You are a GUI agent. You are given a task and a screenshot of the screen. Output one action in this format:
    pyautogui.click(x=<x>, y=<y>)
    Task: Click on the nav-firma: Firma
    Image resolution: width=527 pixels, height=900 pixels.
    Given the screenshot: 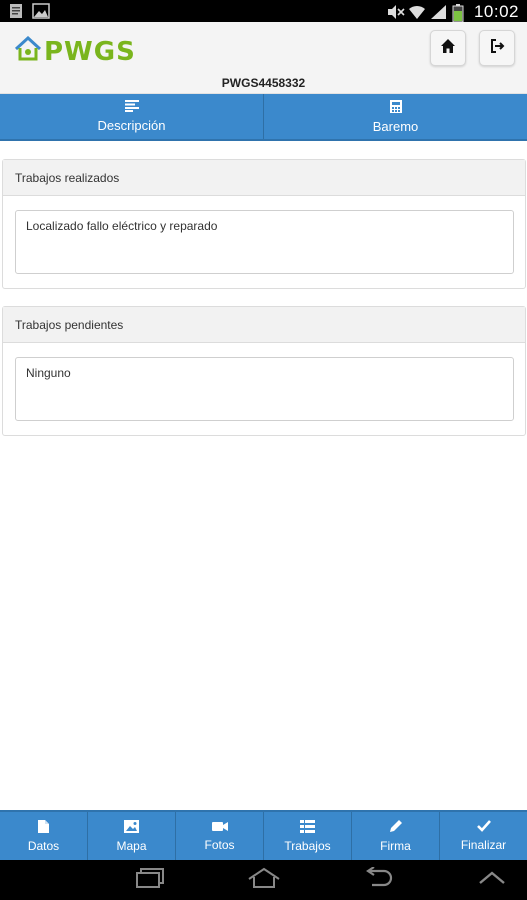 What is the action you would take?
    pyautogui.click(x=395, y=836)
    